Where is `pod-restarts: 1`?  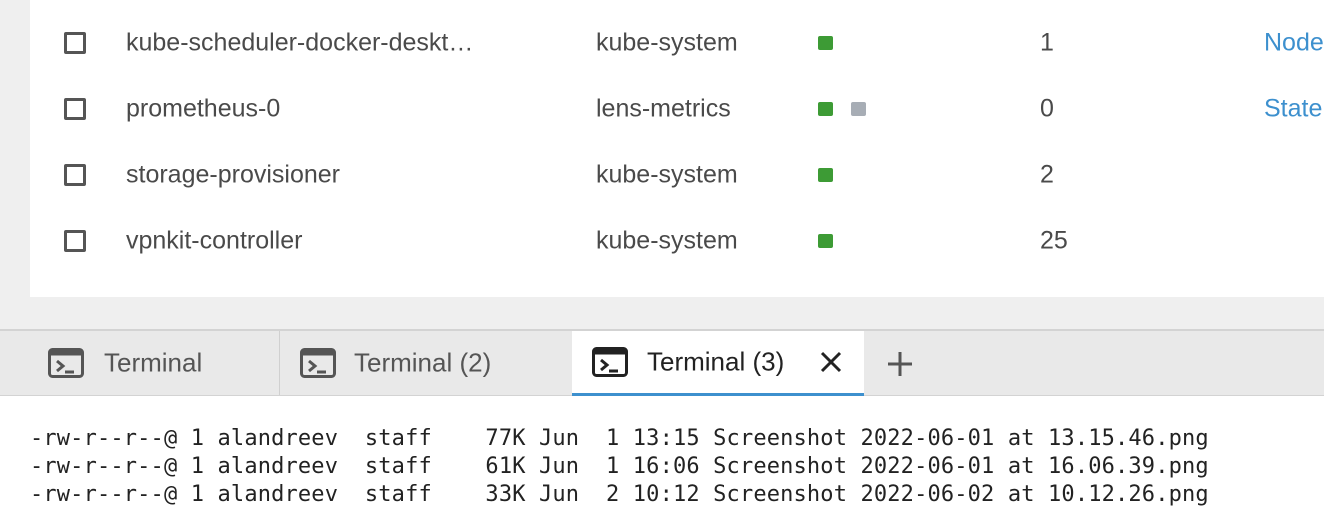
pod-restarts: 1 is located at coordinates (1047, 42).